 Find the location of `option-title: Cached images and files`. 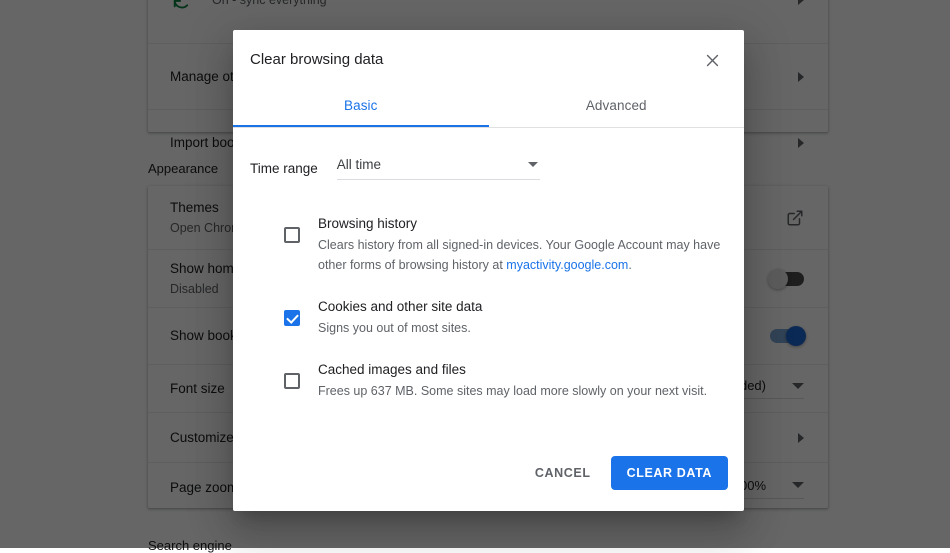

option-title: Cached images and files is located at coordinates (520, 370).